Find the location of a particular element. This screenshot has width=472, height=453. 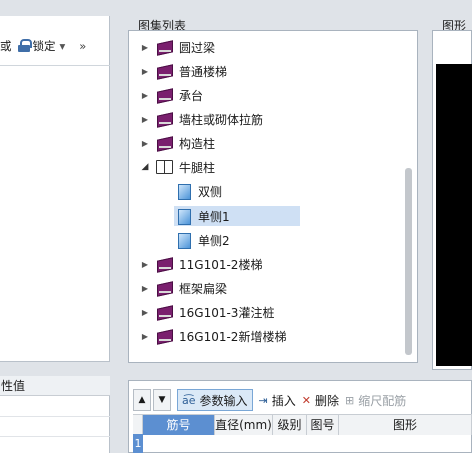

column-header: 级别 is located at coordinates (290, 425).